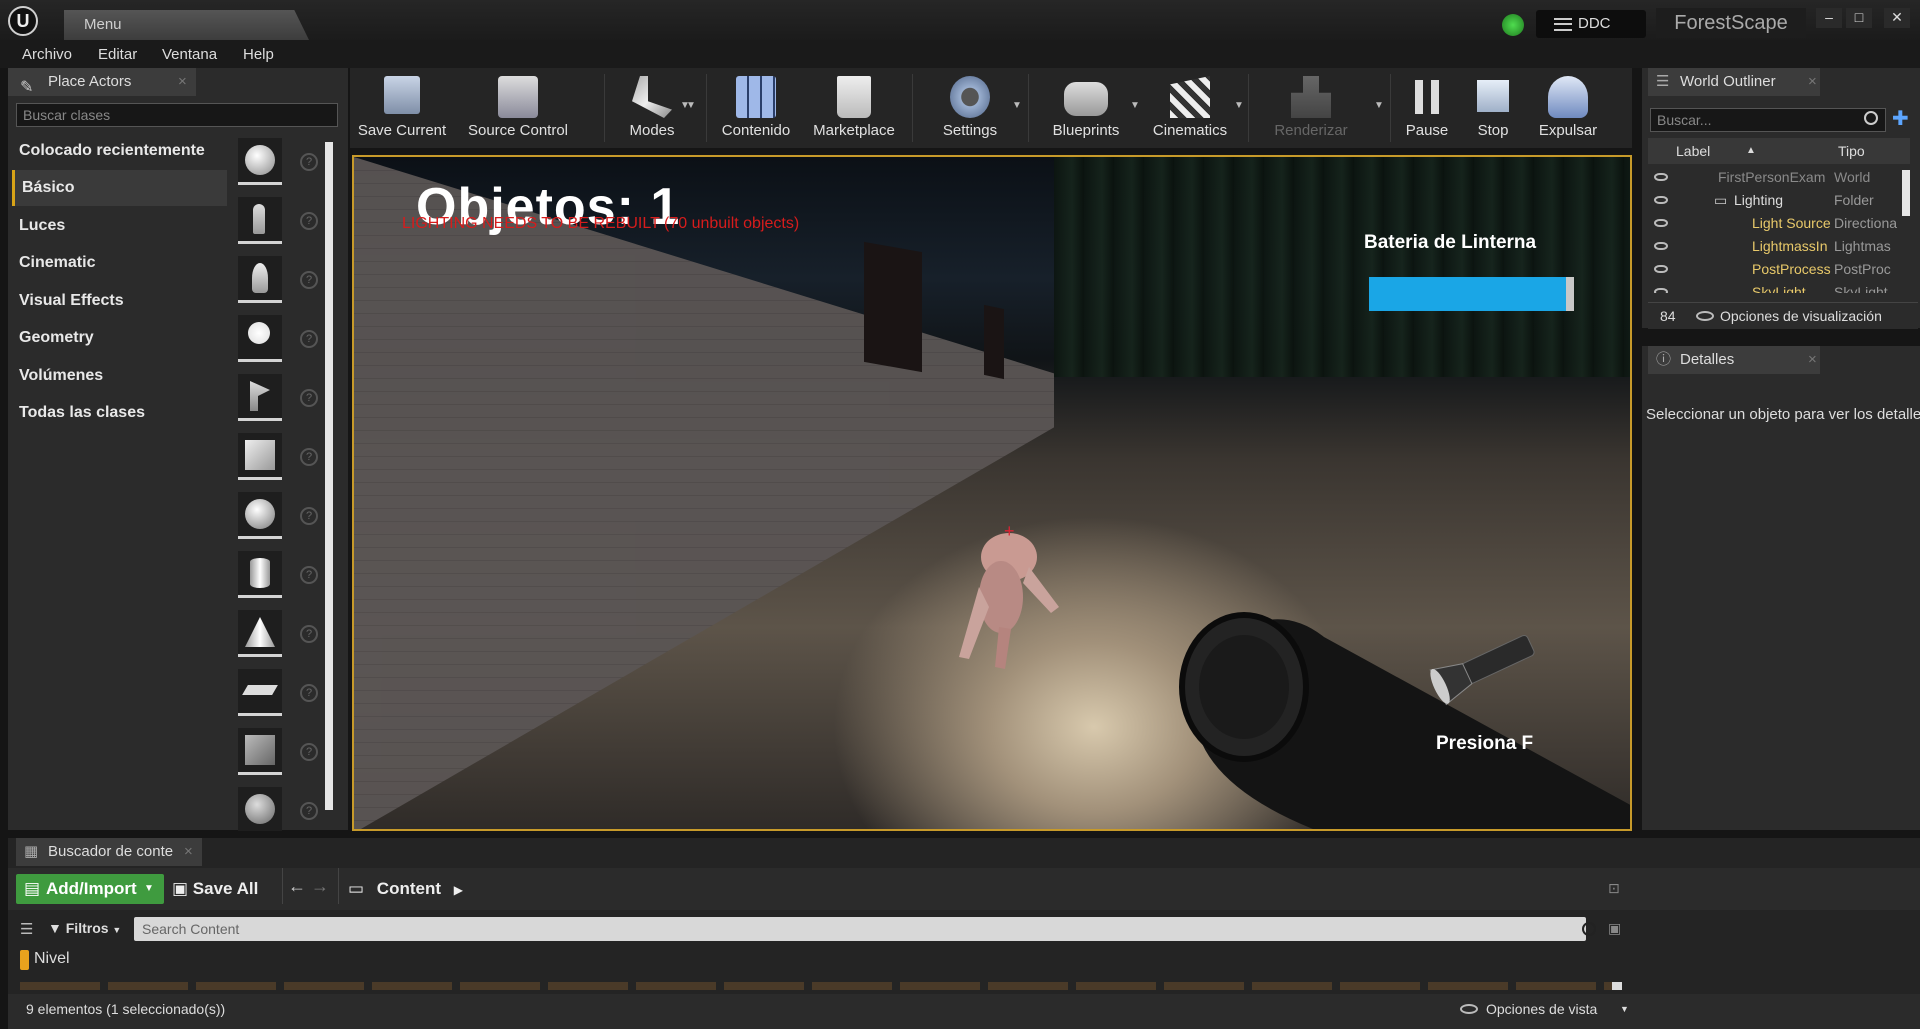  I want to click on actor-cube-icon, so click(260, 456).